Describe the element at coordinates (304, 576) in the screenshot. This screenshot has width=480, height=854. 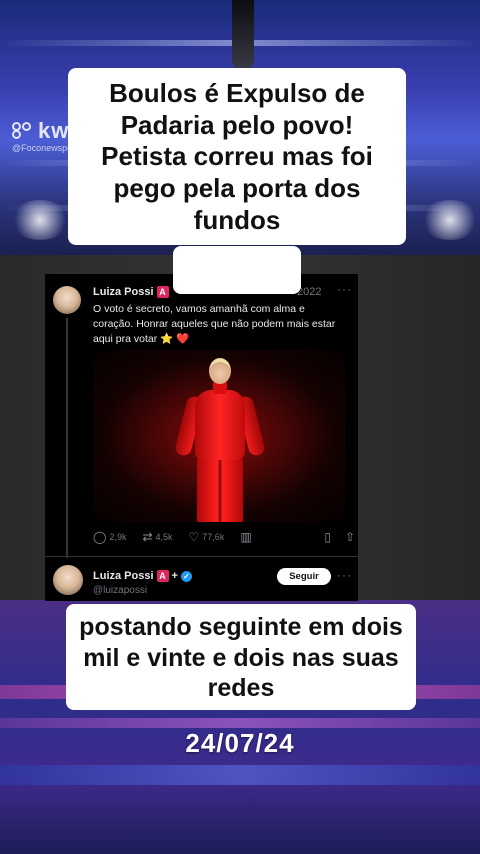
I see `follow-button: Seguir` at that location.